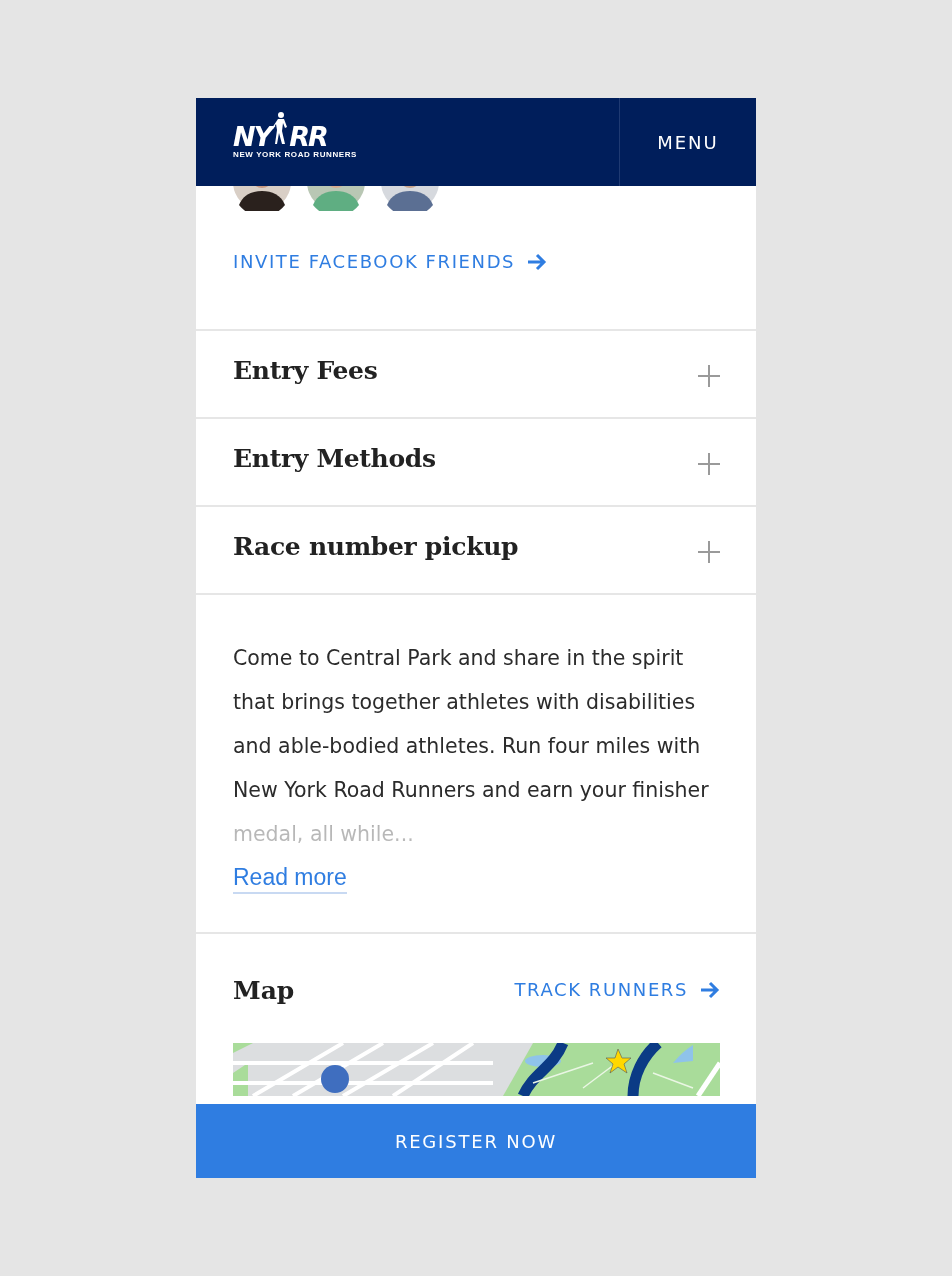  Describe the element at coordinates (376, 546) in the screenshot. I see `section-title: Race number pickup` at that location.